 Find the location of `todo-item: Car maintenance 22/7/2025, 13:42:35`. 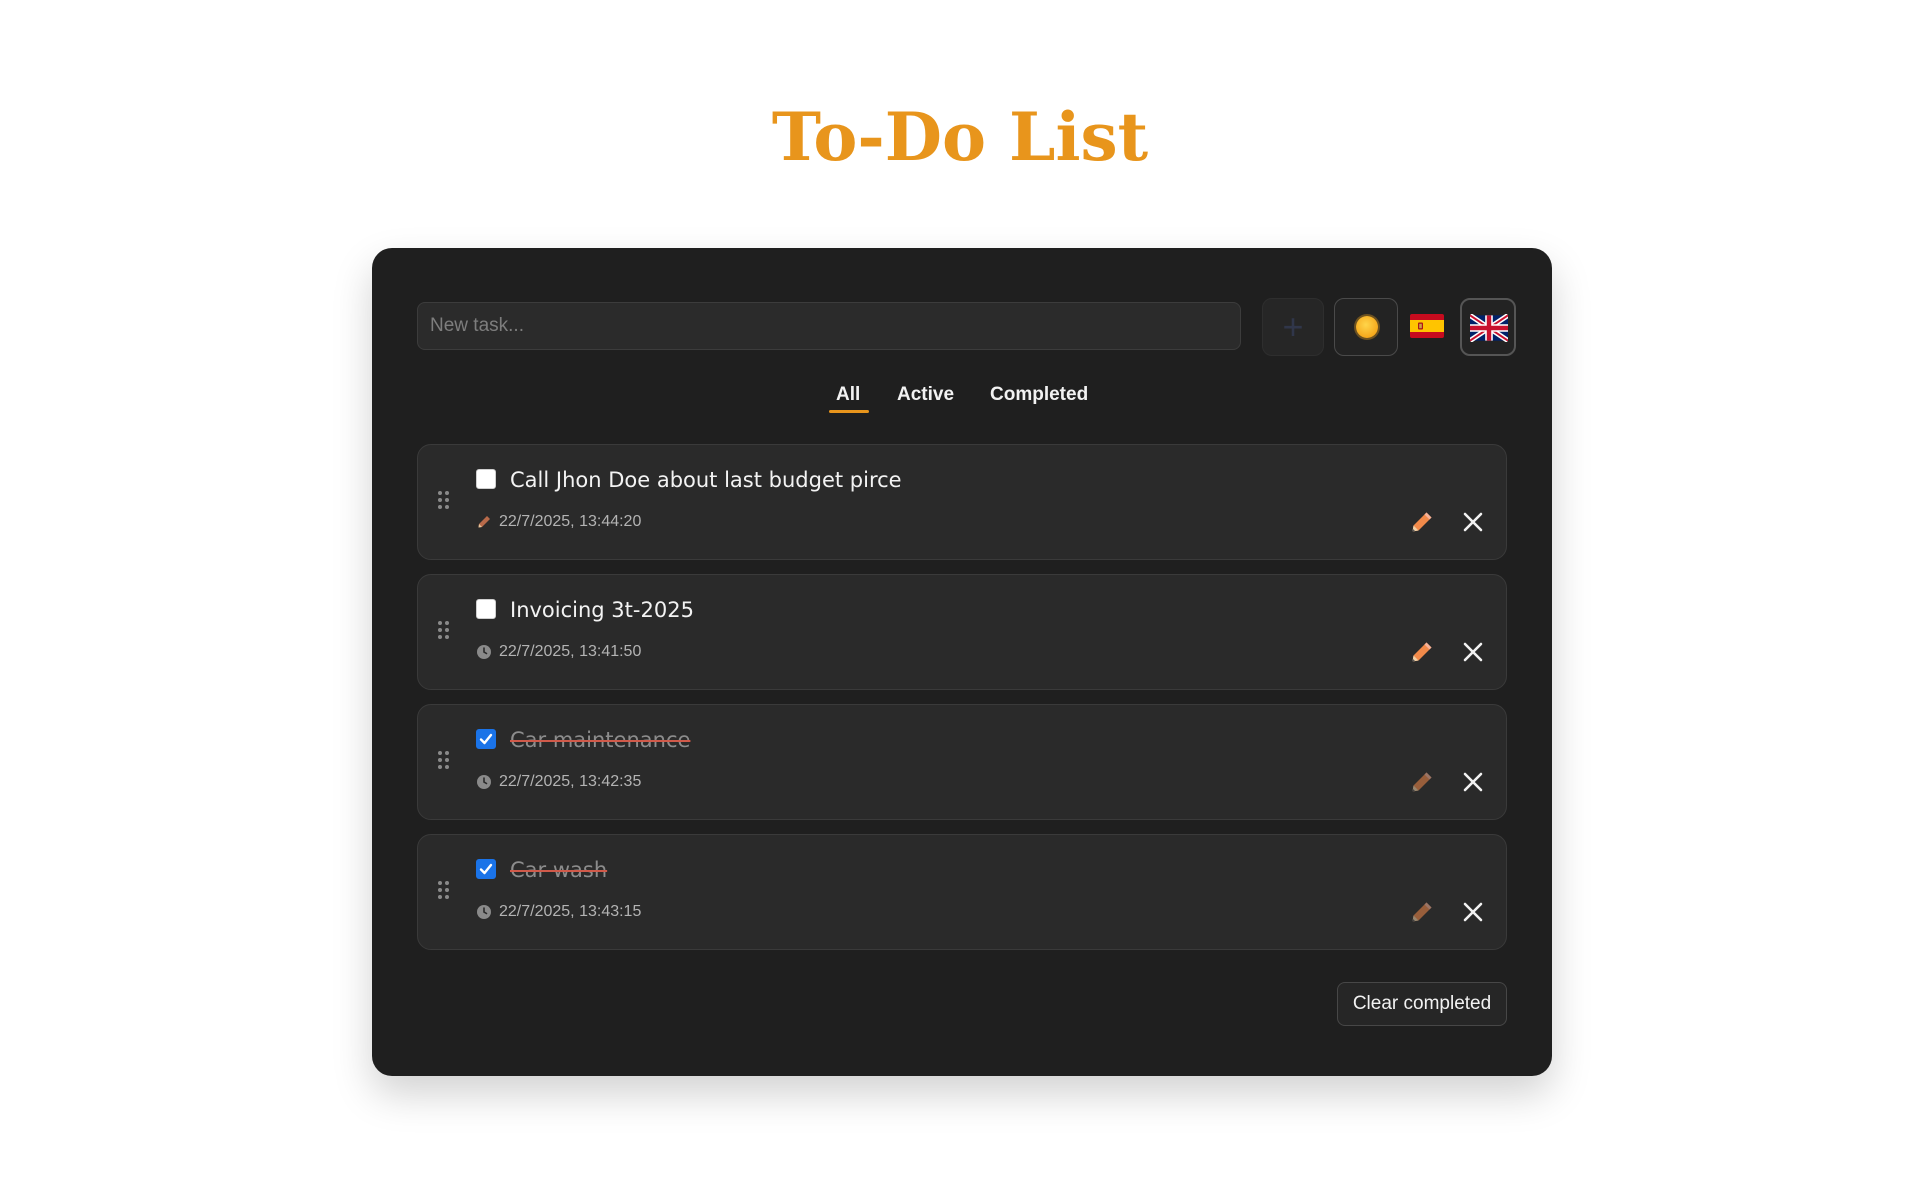

todo-item: Car maintenance 22/7/2025, 13:42:35 is located at coordinates (962, 762).